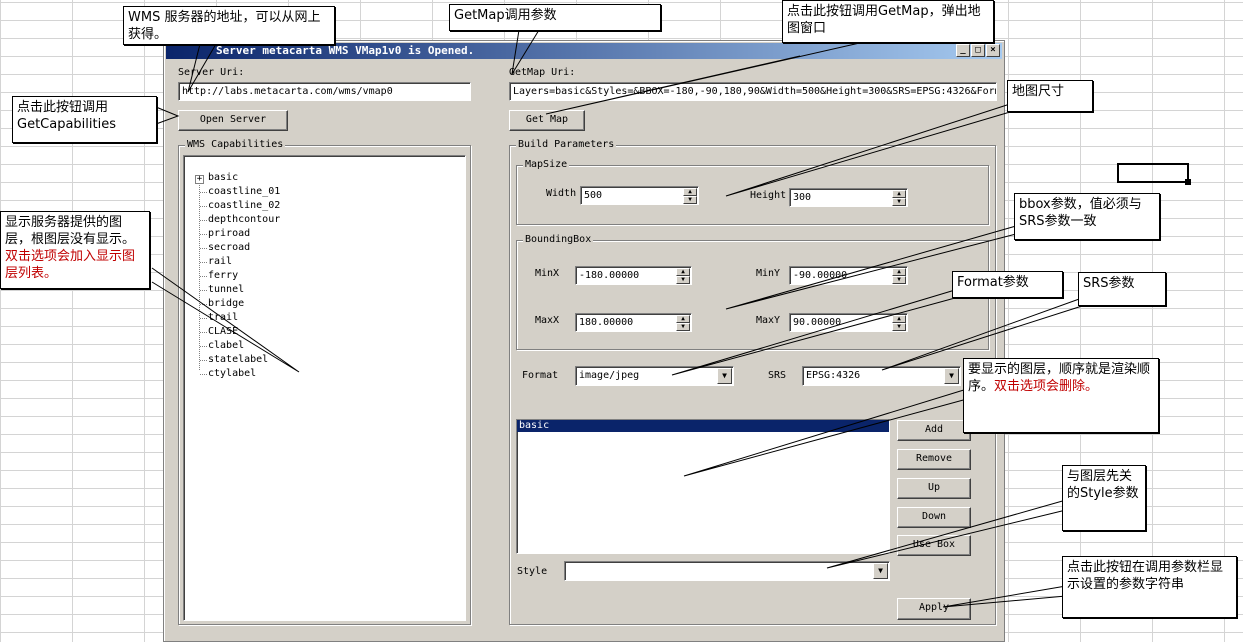 This screenshot has width=1243, height=642. What do you see at coordinates (934, 609) in the screenshot?
I see `apply-button: Apply` at bounding box center [934, 609].